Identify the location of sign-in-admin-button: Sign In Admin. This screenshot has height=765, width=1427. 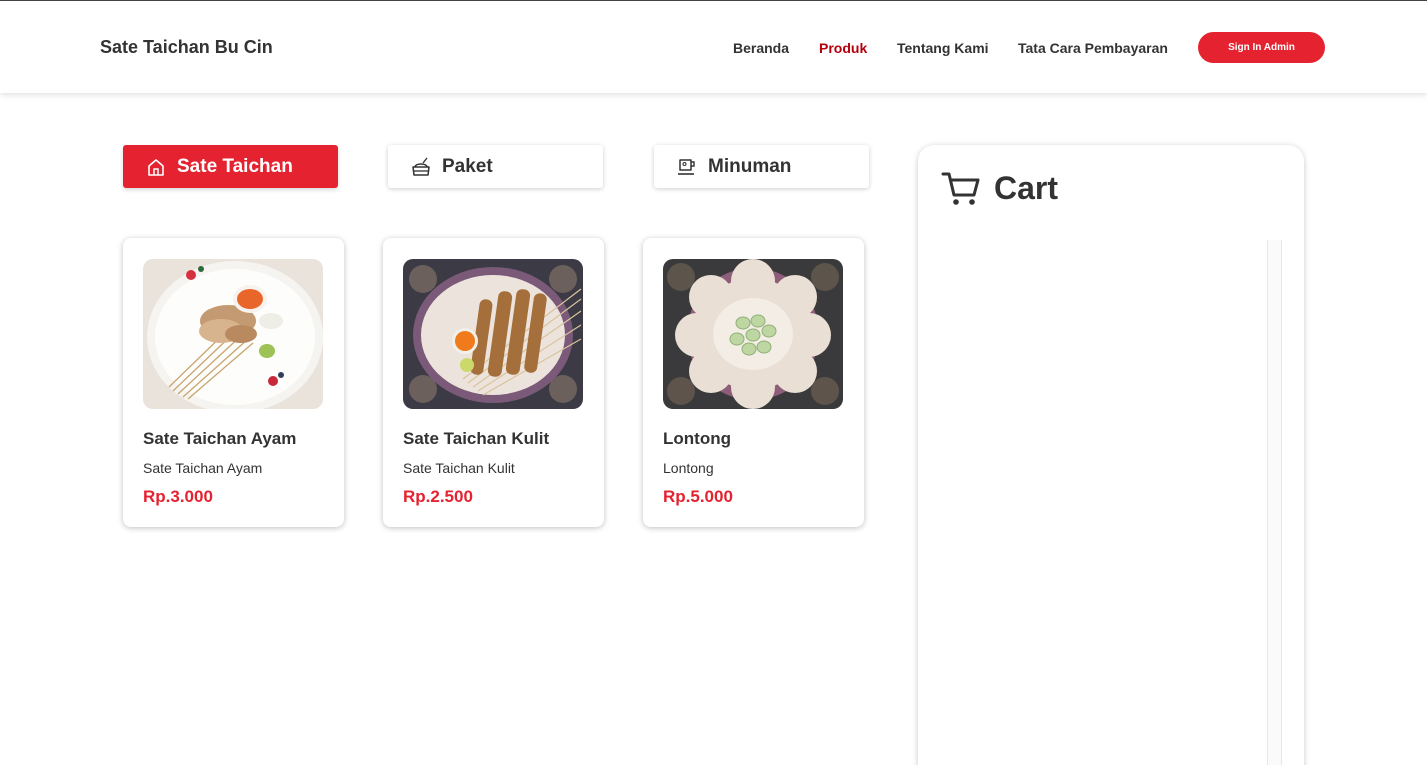
(1261, 47).